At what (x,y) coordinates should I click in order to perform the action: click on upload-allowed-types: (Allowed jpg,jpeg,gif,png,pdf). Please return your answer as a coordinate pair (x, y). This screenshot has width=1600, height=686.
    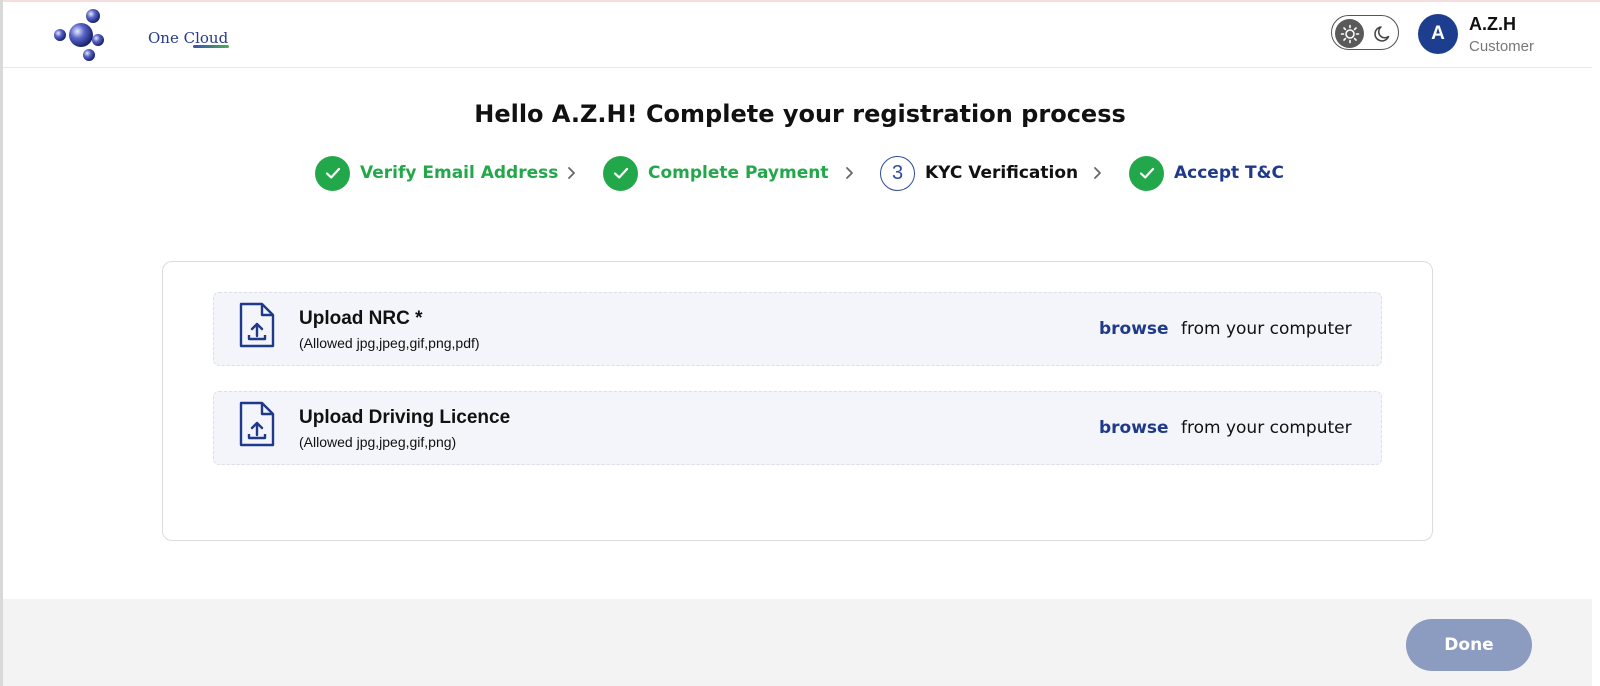
    Looking at the image, I should click on (389, 343).